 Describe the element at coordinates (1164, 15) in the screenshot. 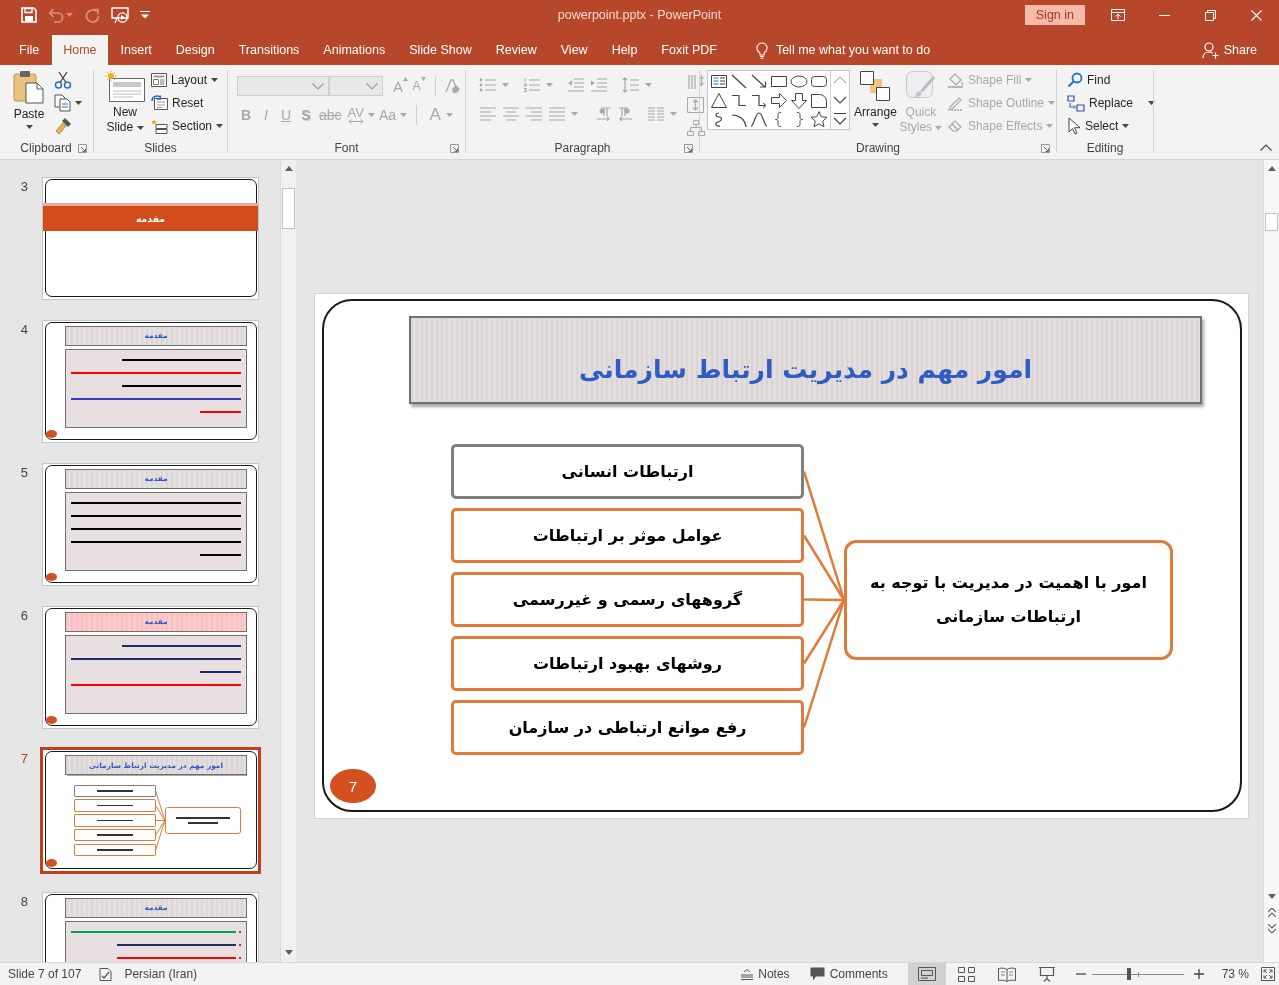

I see `minimize-icon` at that location.